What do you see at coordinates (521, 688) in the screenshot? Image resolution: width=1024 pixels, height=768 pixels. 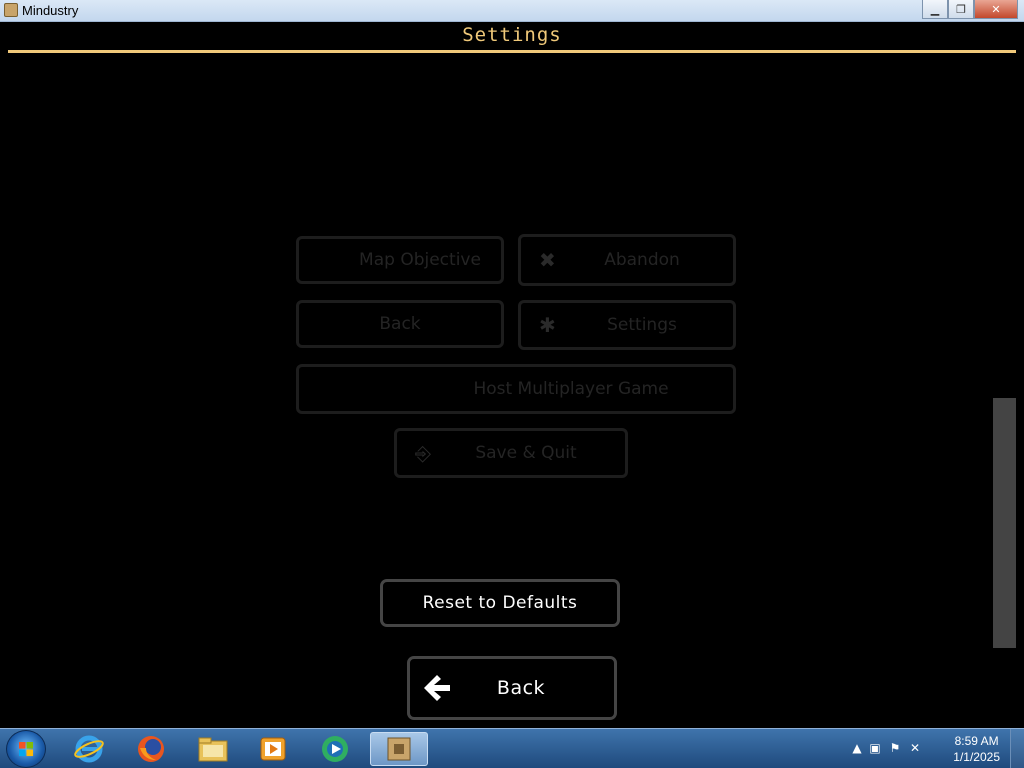 I see `back-label: Back` at bounding box center [521, 688].